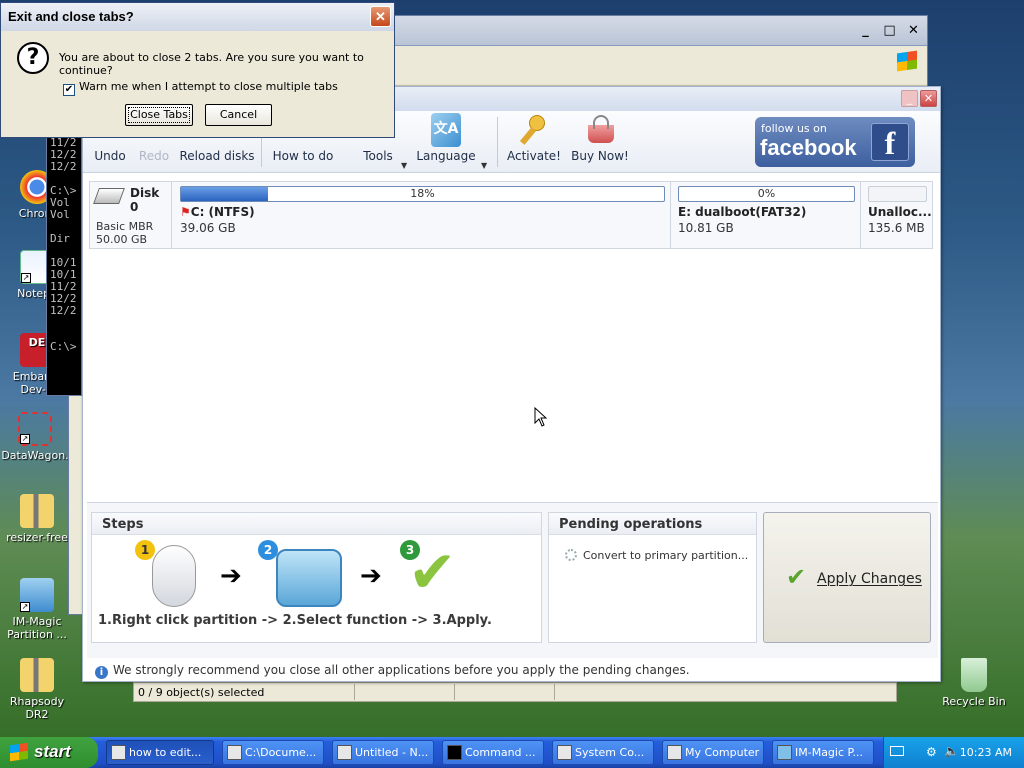 The height and width of the screenshot is (768, 1024). I want to click on loading-spinner-icon, so click(571, 555).